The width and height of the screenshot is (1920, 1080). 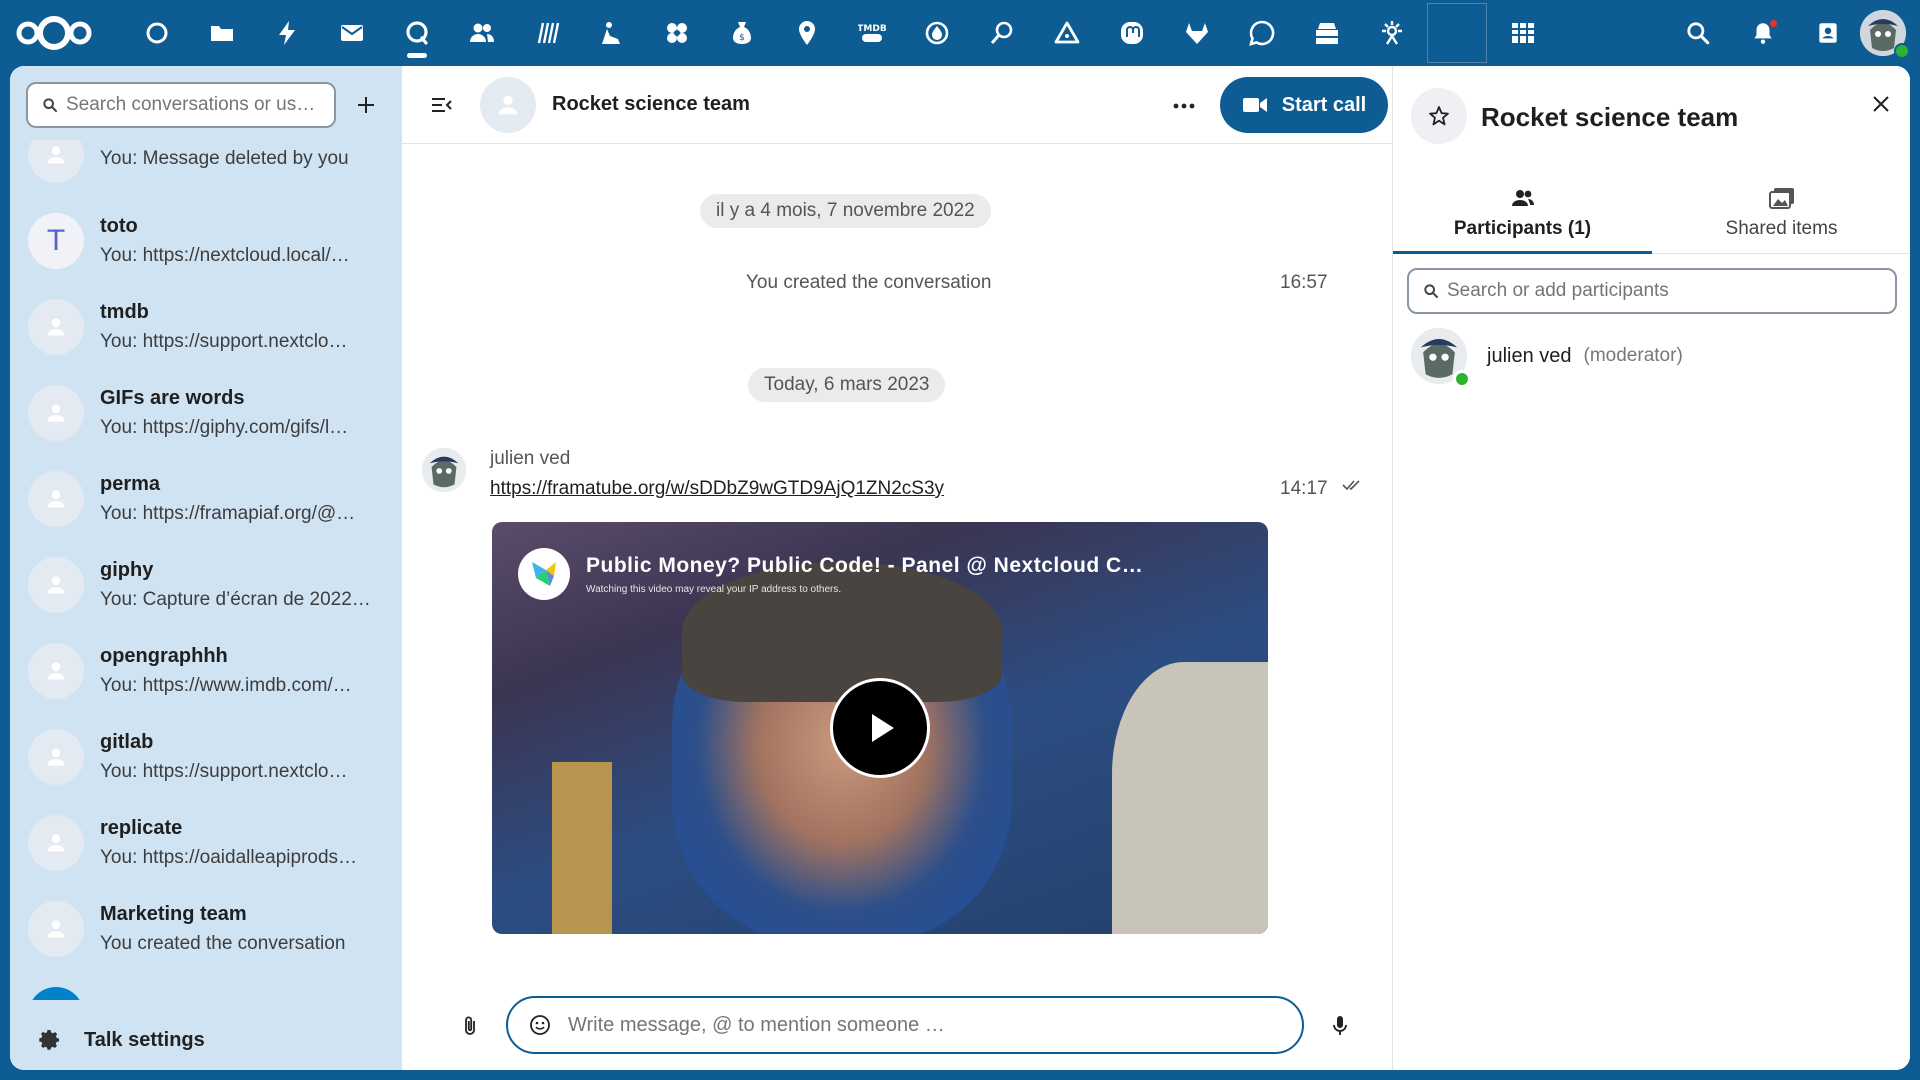 What do you see at coordinates (206, 986) in the screenshot?
I see `conversation-item: Talk updates ✅` at bounding box center [206, 986].